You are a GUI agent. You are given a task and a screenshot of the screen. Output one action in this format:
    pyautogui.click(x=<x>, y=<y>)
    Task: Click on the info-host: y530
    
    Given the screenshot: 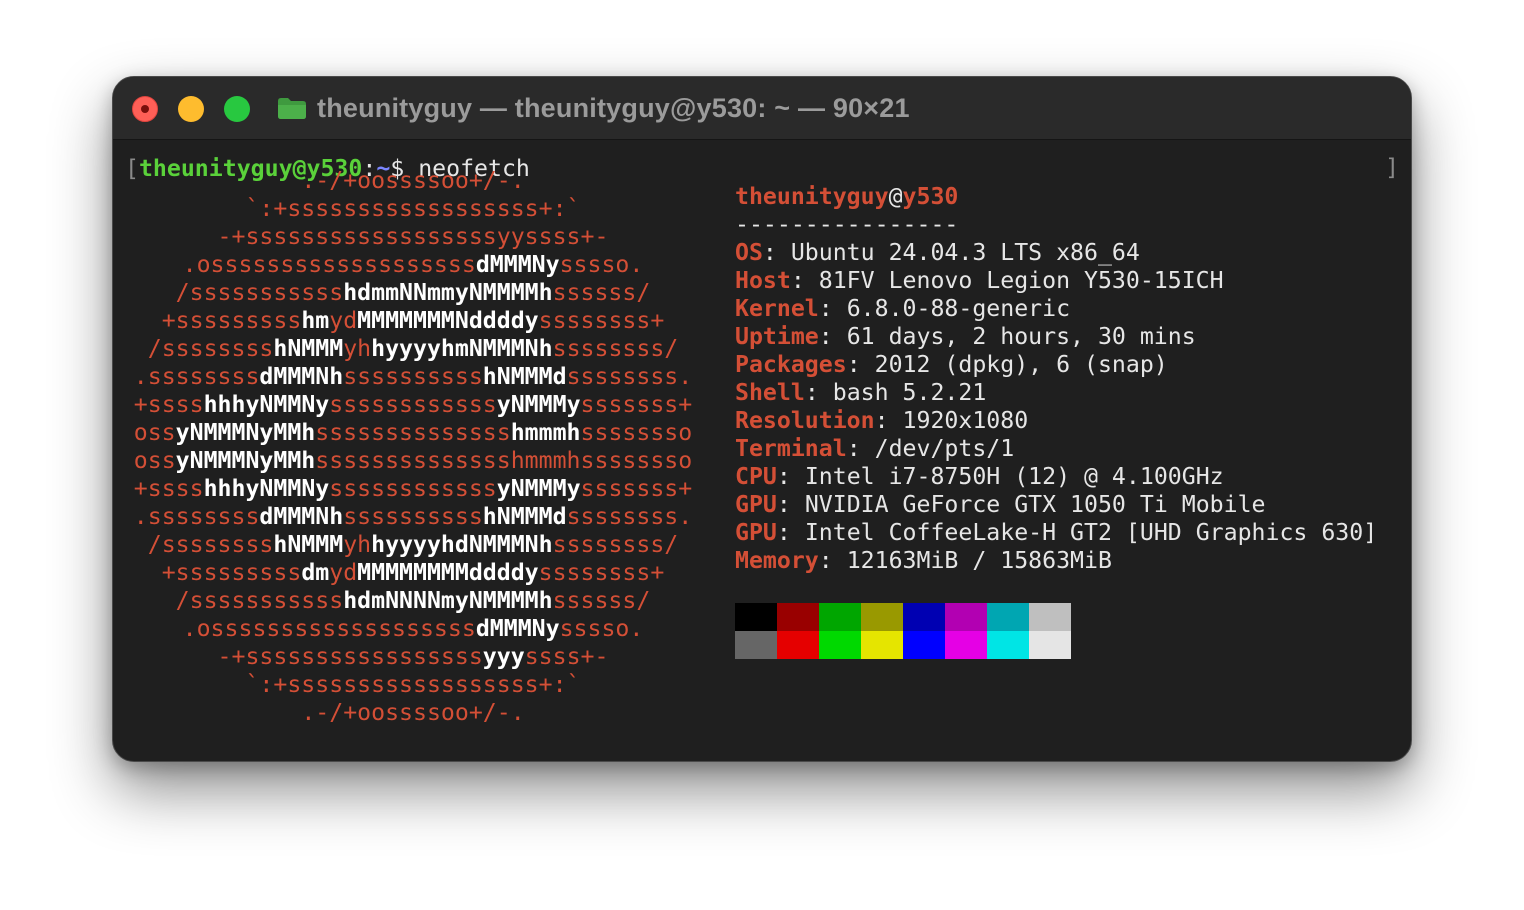 What is the action you would take?
    pyautogui.click(x=930, y=196)
    